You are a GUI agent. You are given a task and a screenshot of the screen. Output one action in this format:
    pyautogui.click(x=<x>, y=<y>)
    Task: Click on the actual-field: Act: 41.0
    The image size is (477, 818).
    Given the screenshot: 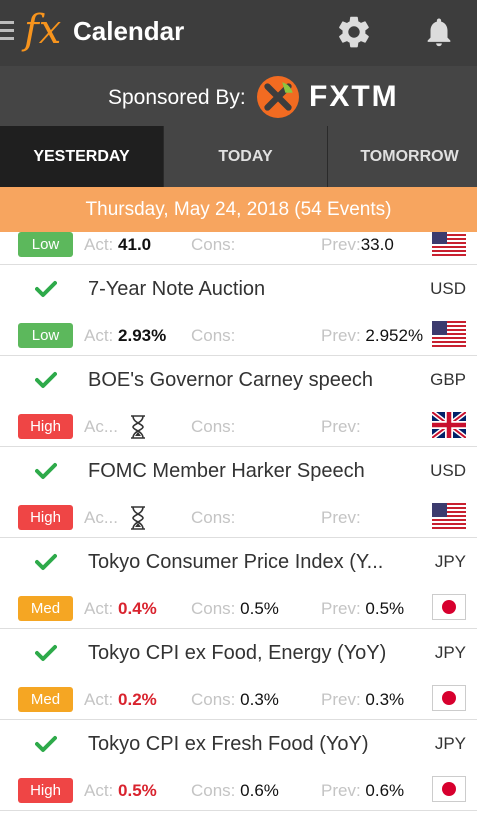 What is the action you would take?
    pyautogui.click(x=117, y=245)
    